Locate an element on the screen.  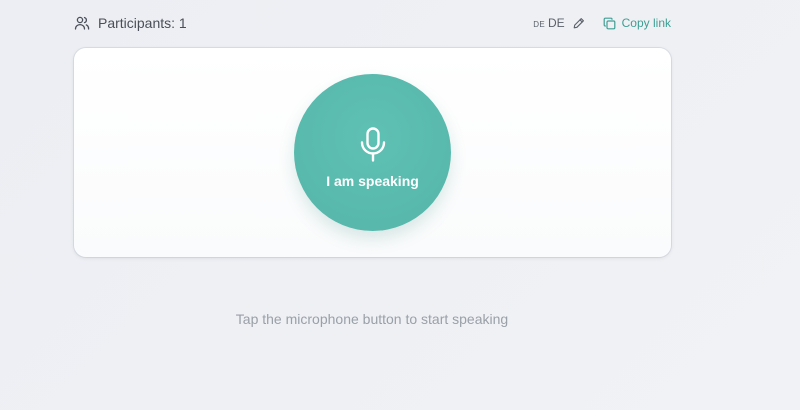
language-selector: DE DE is located at coordinates (548, 23).